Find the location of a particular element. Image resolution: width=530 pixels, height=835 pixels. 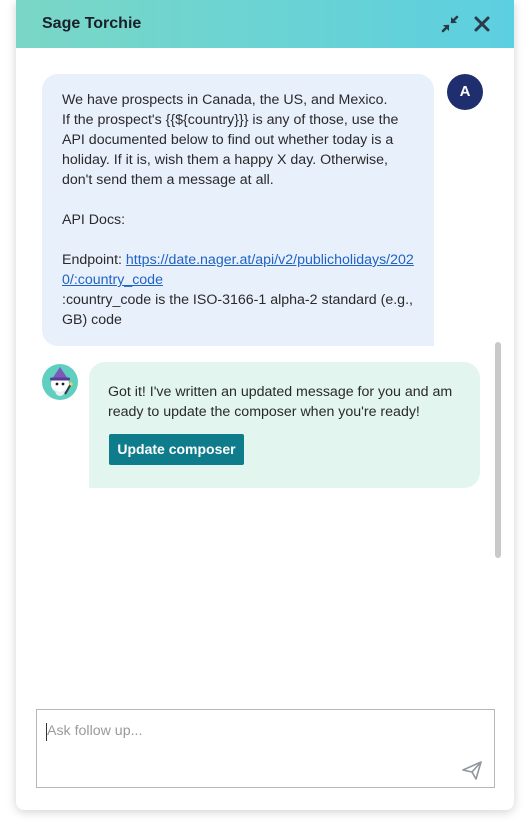

composer-box is located at coordinates (265, 748).